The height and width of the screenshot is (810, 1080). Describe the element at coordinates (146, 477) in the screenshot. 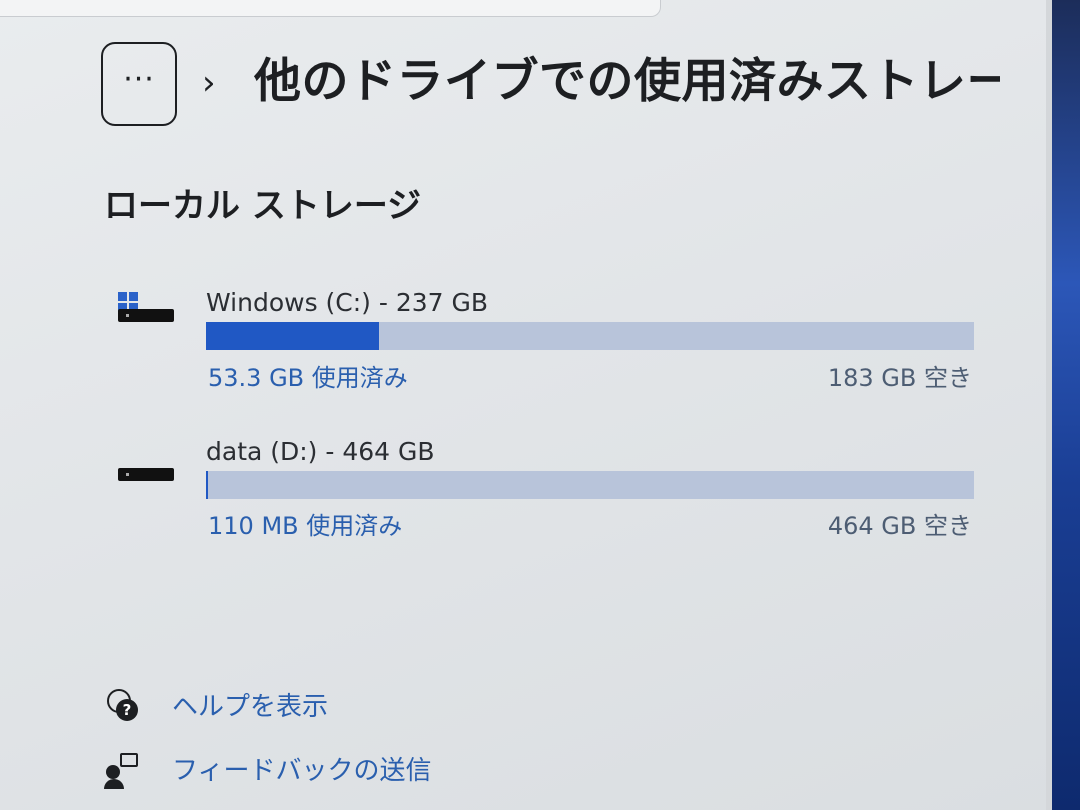

I see `drive-icon` at that location.